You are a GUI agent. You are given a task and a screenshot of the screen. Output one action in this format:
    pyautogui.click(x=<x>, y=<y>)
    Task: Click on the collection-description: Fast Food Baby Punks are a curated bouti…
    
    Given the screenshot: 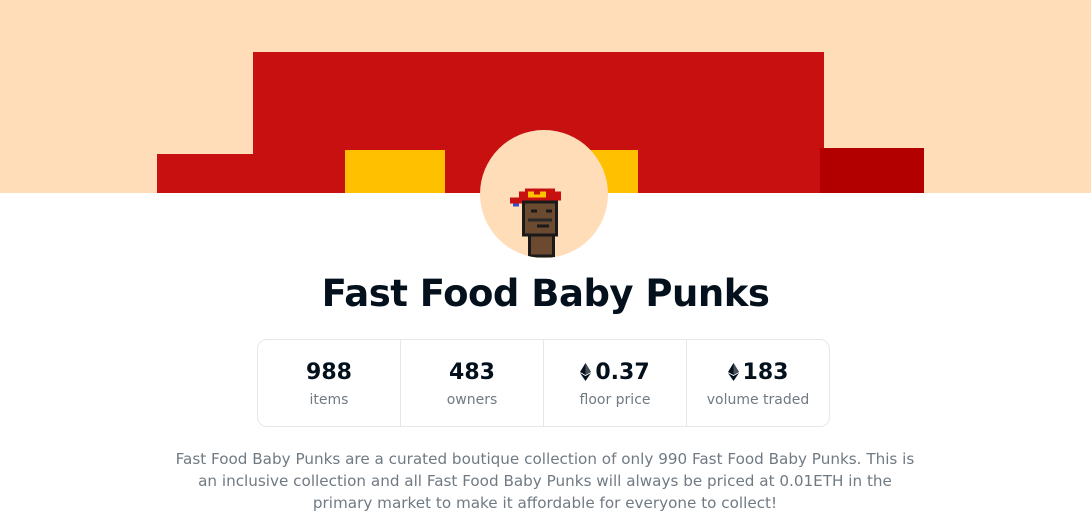 What is the action you would take?
    pyautogui.click(x=545, y=481)
    